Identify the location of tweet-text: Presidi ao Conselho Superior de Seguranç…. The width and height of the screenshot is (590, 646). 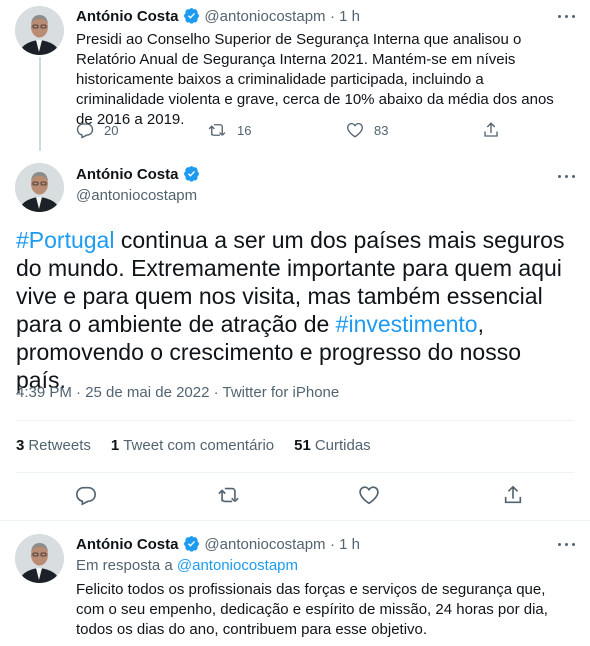
(315, 79).